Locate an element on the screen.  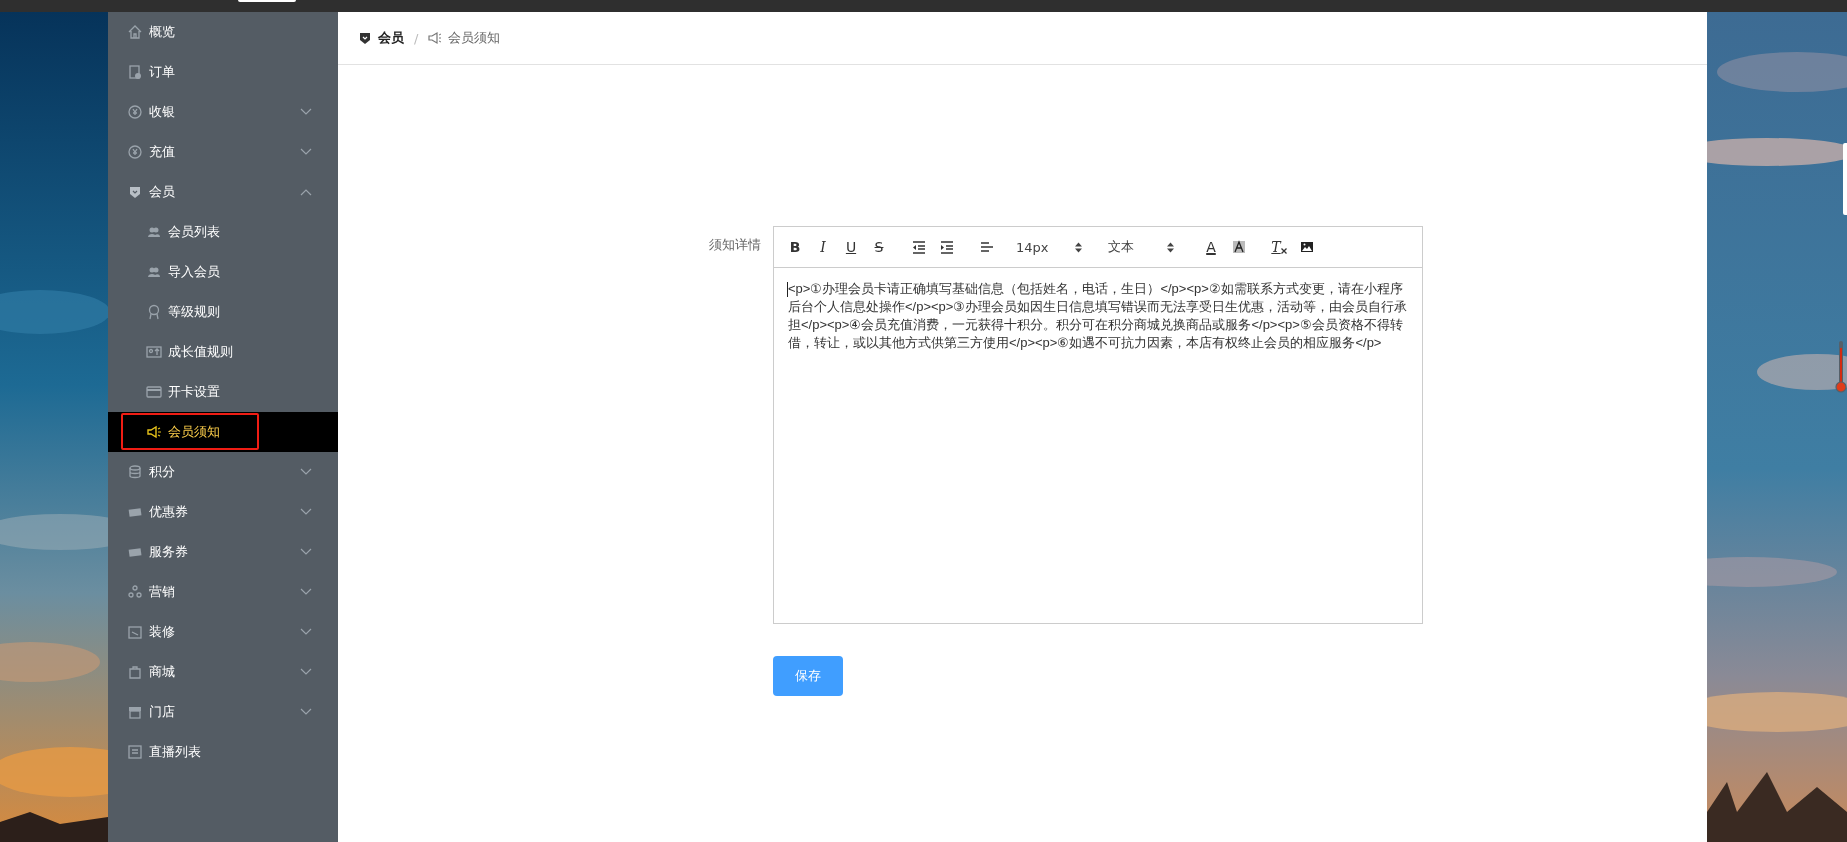
clear-format-button: T is located at coordinates (1279, 247).